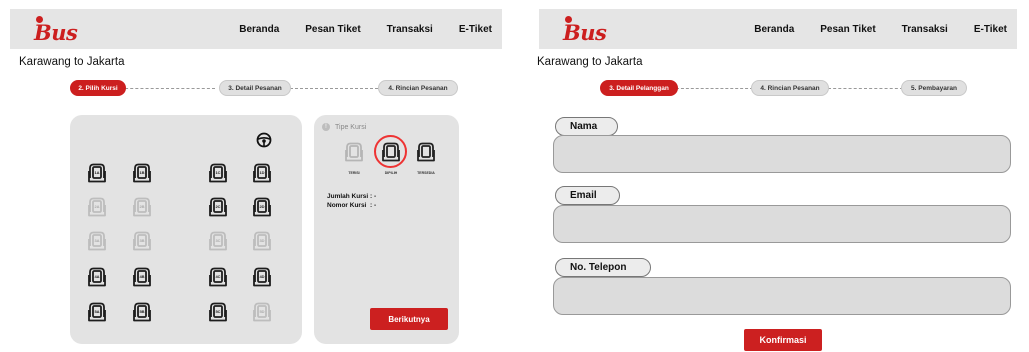  I want to click on legend-label-dipilih: DIPILIH, so click(391, 173).